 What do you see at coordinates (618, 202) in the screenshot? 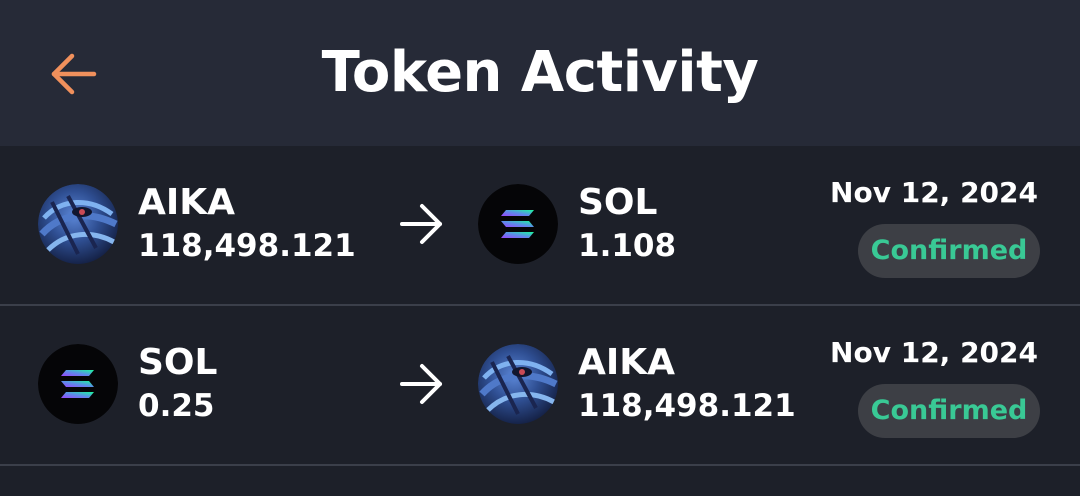
I see `to-token-symbol: SOL` at bounding box center [618, 202].